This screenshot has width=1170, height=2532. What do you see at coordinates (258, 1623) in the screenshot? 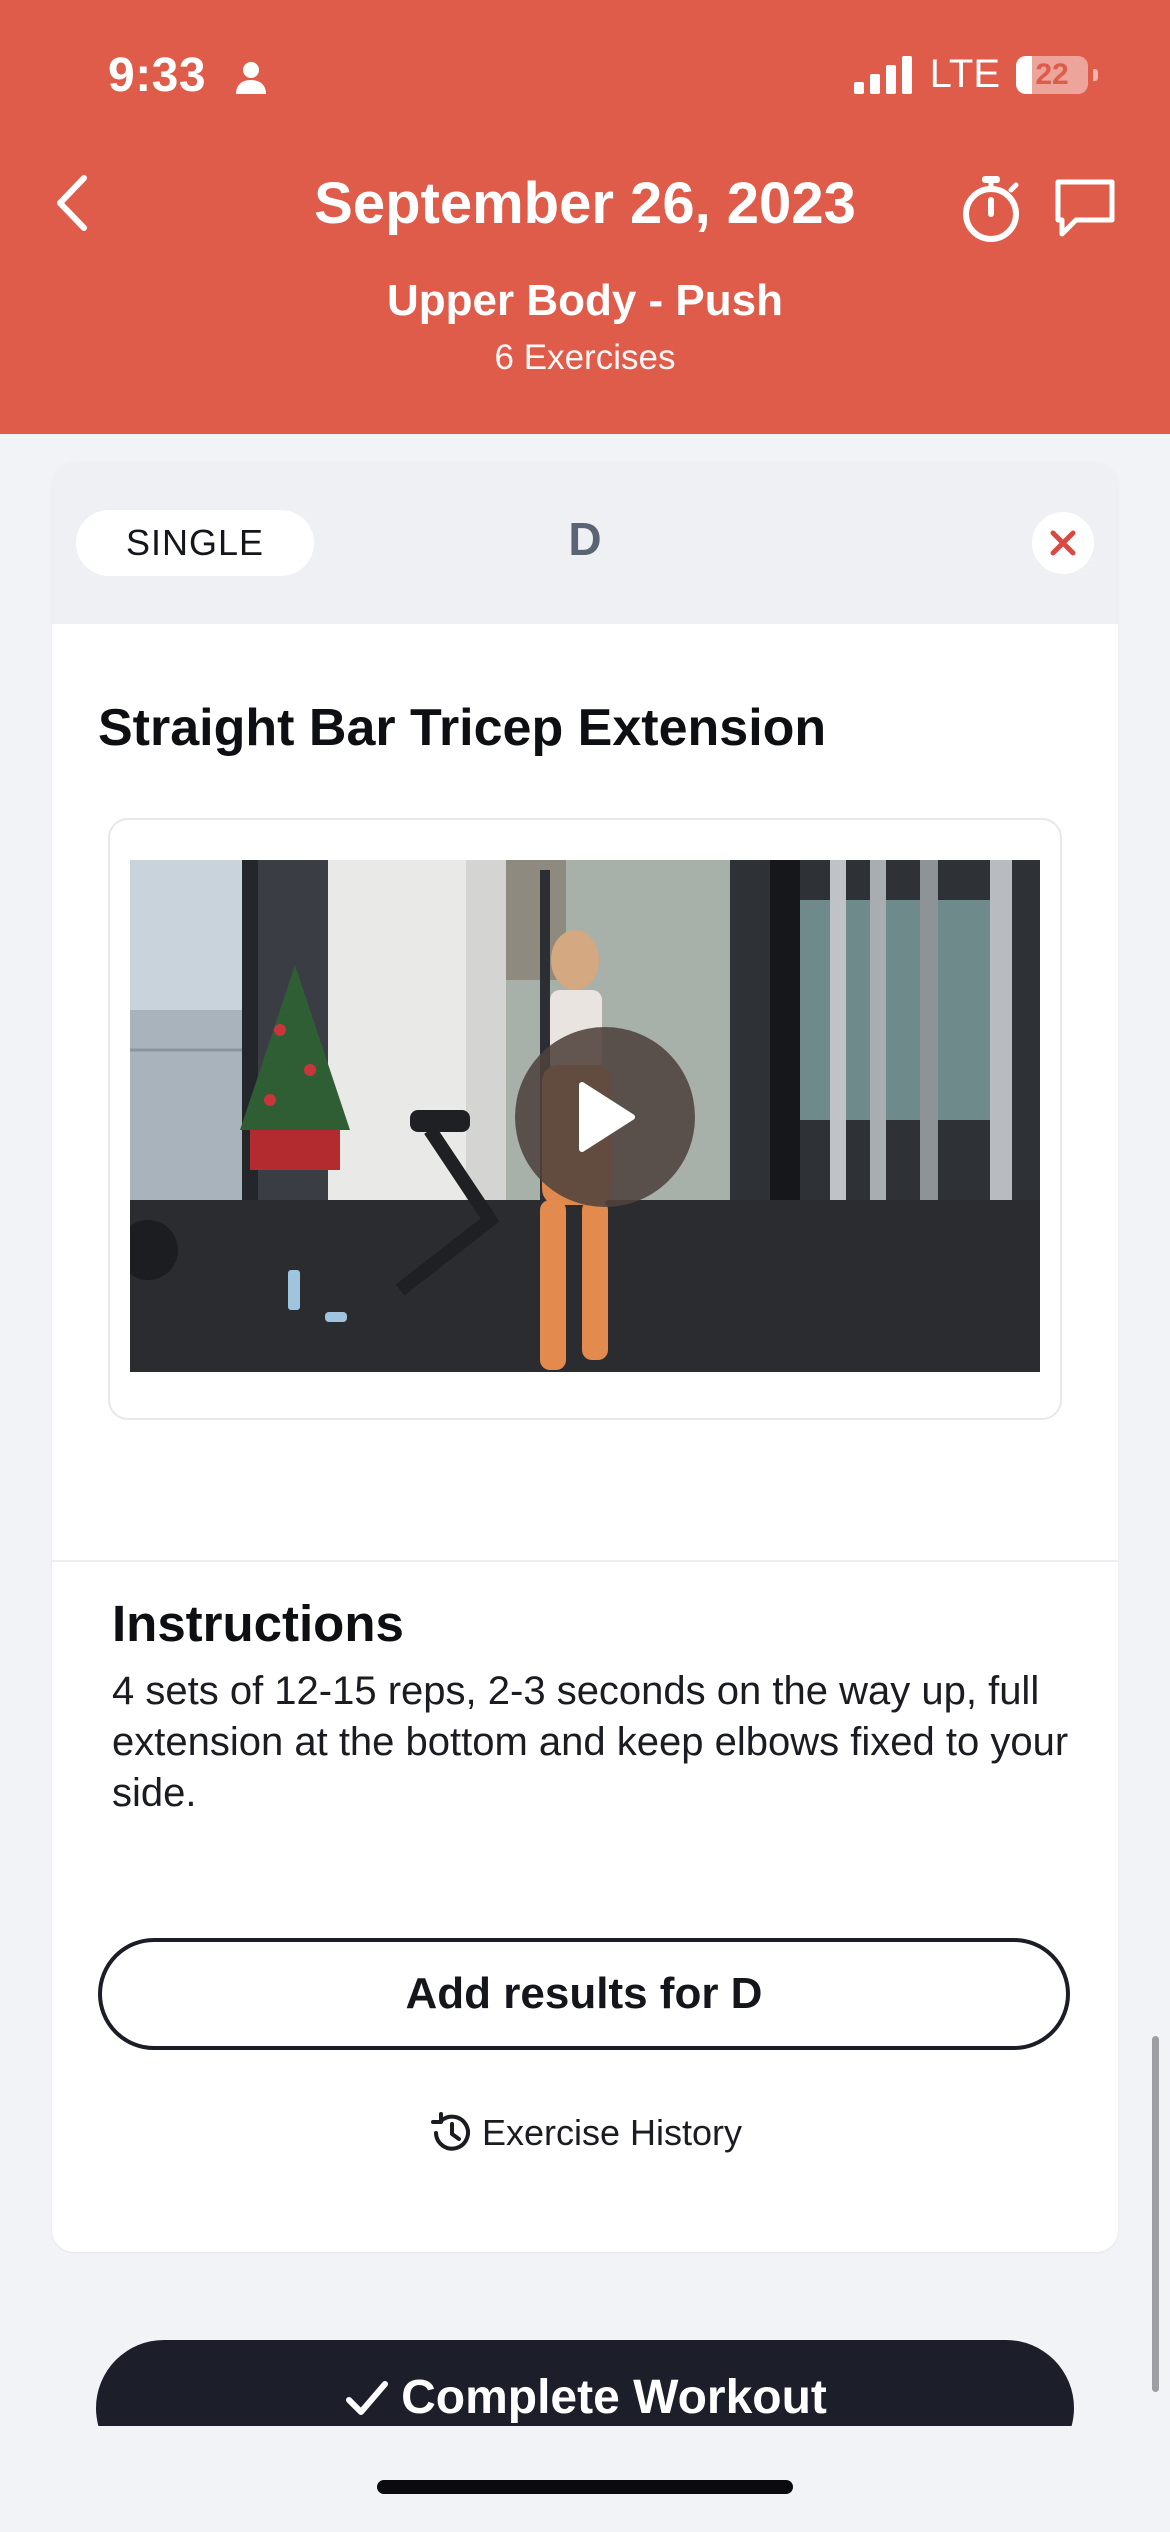
I see `instructions-heading: Instructions` at bounding box center [258, 1623].